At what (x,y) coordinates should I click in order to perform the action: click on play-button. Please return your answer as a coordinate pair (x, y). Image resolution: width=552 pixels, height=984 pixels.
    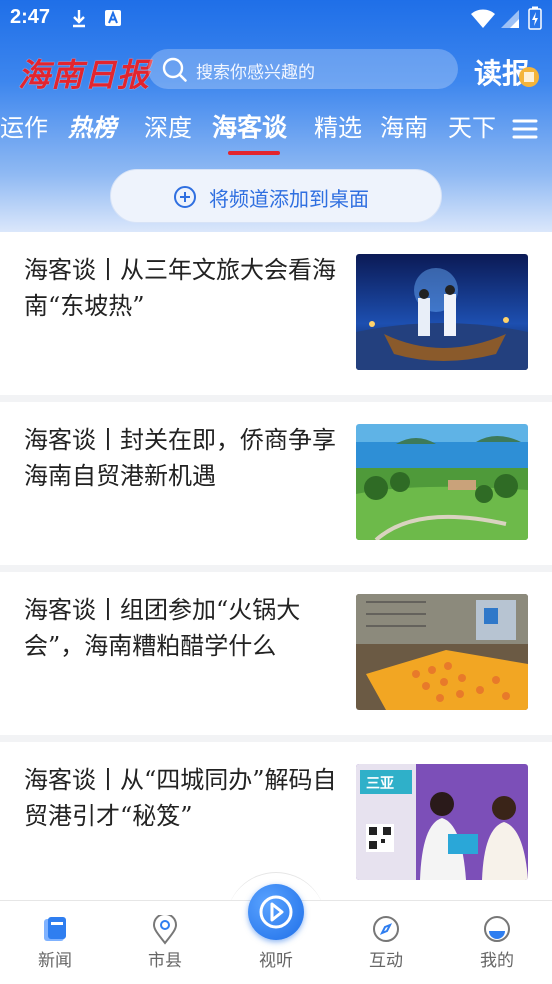
    Looking at the image, I should click on (276, 912).